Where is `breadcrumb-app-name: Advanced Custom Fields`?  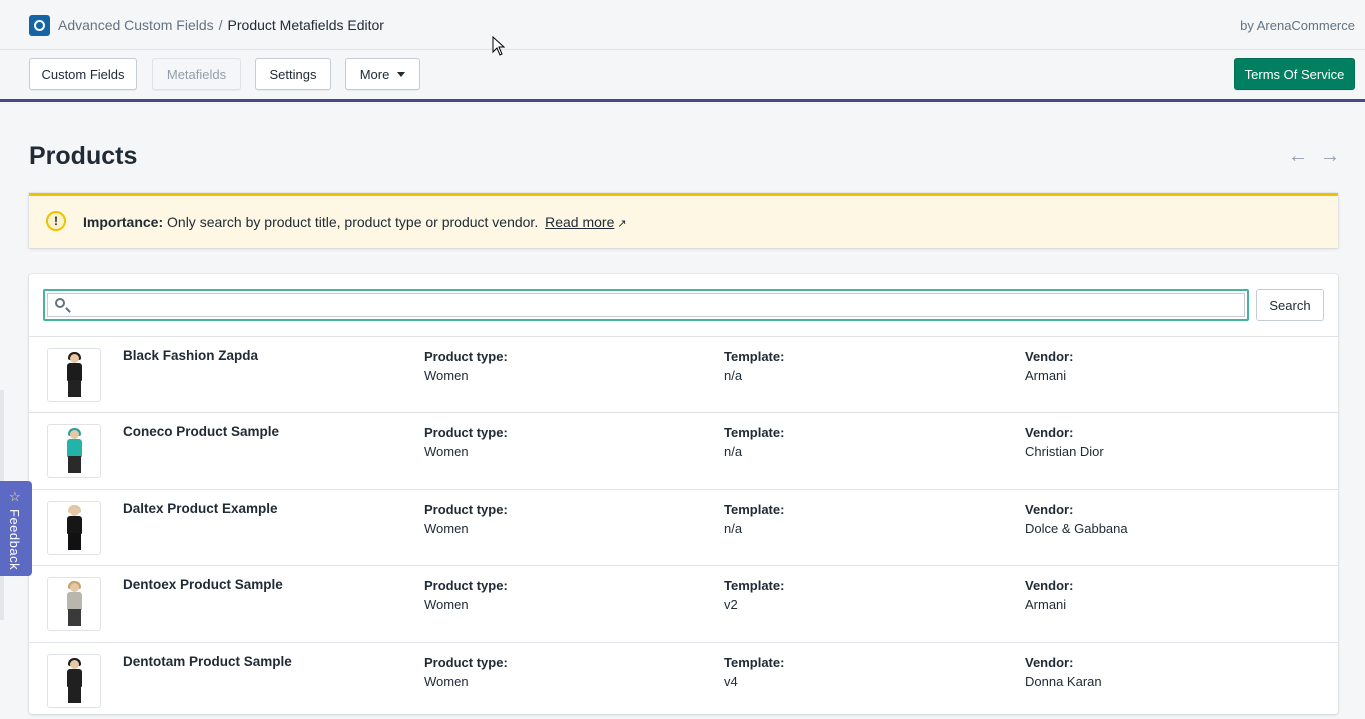 breadcrumb-app-name: Advanced Custom Fields is located at coordinates (136, 25).